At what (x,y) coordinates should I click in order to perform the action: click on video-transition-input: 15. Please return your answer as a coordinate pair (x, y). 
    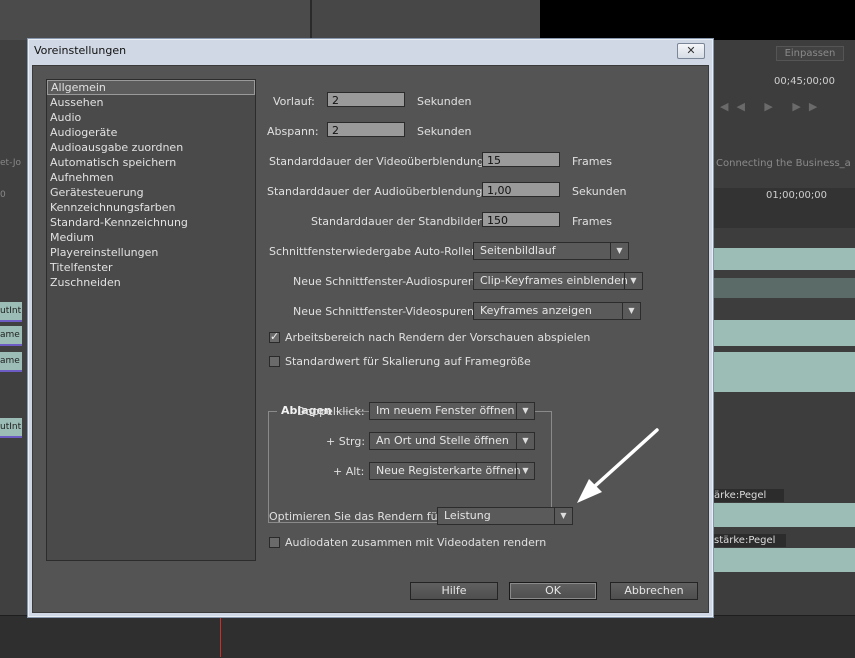
    Looking at the image, I should click on (521, 159).